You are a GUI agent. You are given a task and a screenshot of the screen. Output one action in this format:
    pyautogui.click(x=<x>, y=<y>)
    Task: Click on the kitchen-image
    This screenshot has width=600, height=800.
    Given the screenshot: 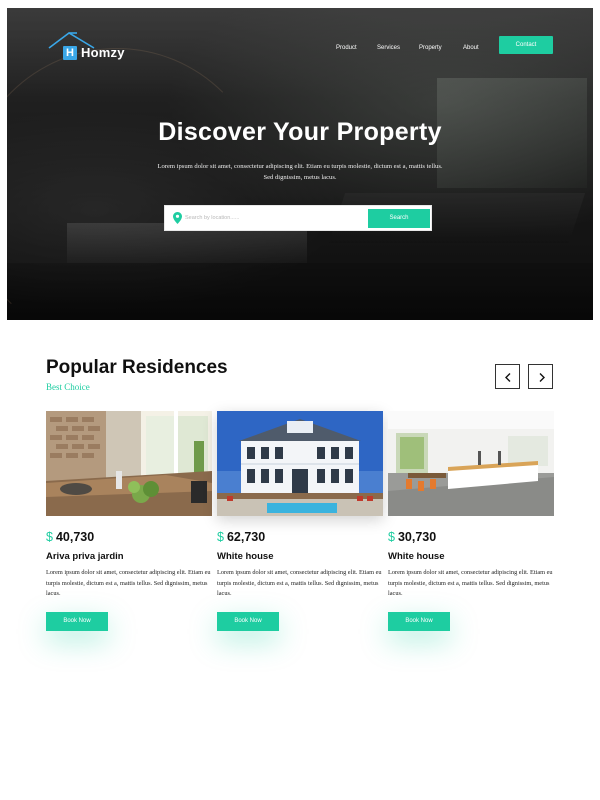 What is the action you would take?
    pyautogui.click(x=471, y=463)
    